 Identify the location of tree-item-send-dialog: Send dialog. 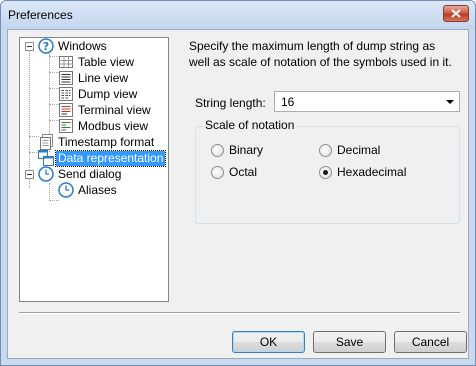
(80, 174).